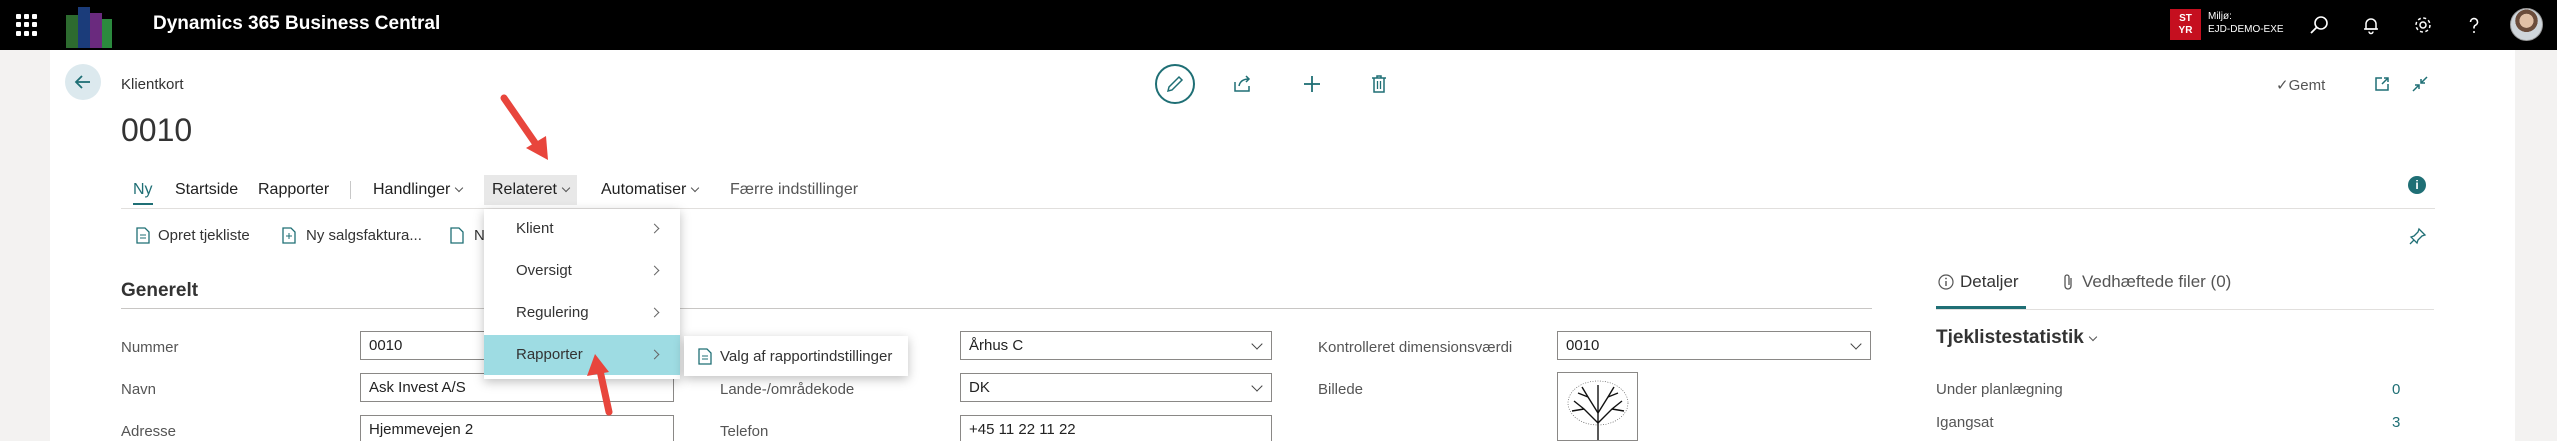  Describe the element at coordinates (796, 356) in the screenshot. I see `submenu-rapporter: Valg af rapportindstillinger` at that location.